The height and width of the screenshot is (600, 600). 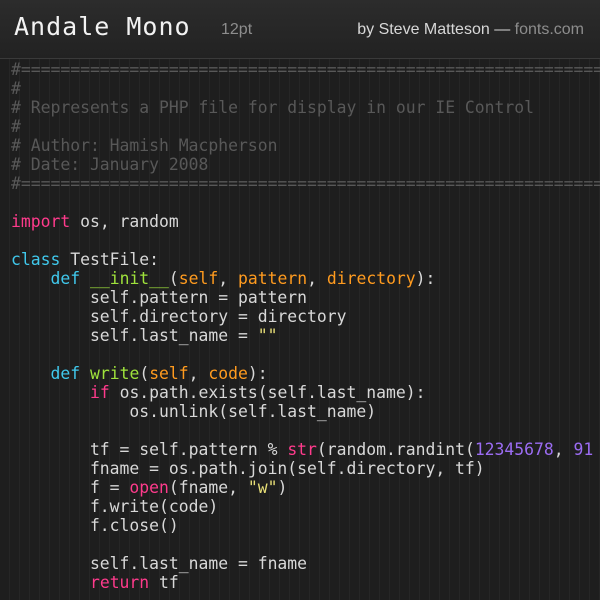 What do you see at coordinates (119, 582) in the screenshot?
I see `code-token: return` at bounding box center [119, 582].